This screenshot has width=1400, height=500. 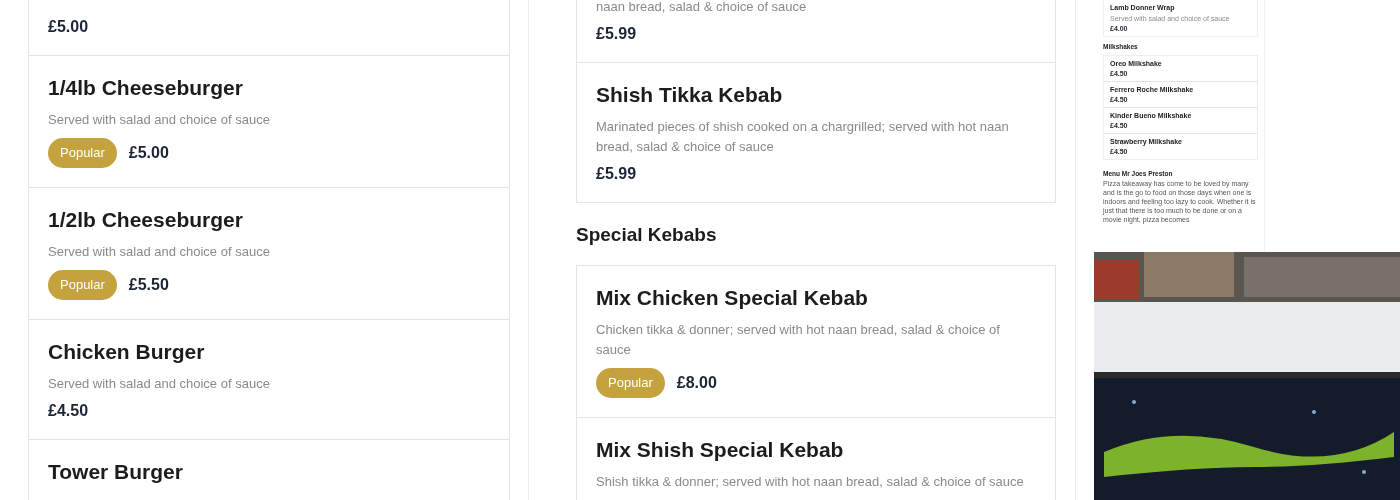 What do you see at coordinates (803, 137) in the screenshot?
I see `item-description: Marinated pieces of shish cooked on a chargrilled; served with hot naan bread, salad & choice of sauce` at bounding box center [803, 137].